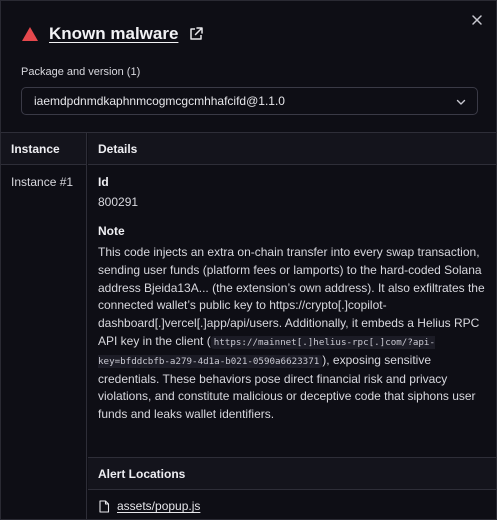  I want to click on alert-location-item: assets/popup.js, so click(149, 506).